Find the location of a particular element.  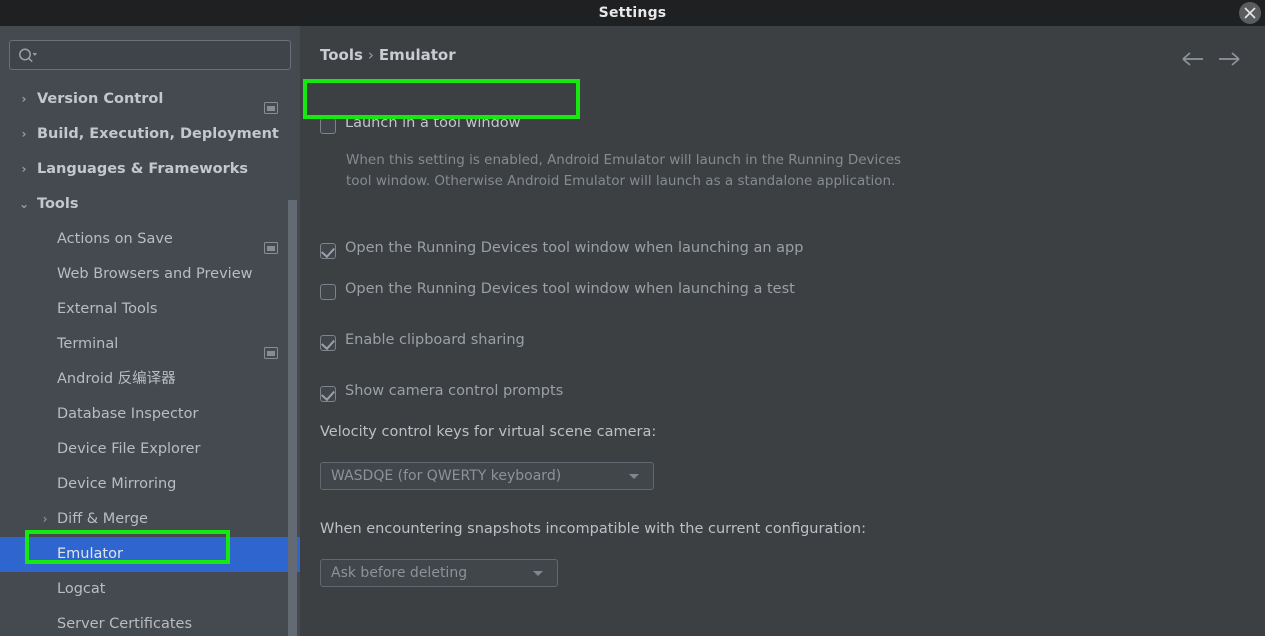

sidebar-item-label: Version Control is located at coordinates (100, 99).